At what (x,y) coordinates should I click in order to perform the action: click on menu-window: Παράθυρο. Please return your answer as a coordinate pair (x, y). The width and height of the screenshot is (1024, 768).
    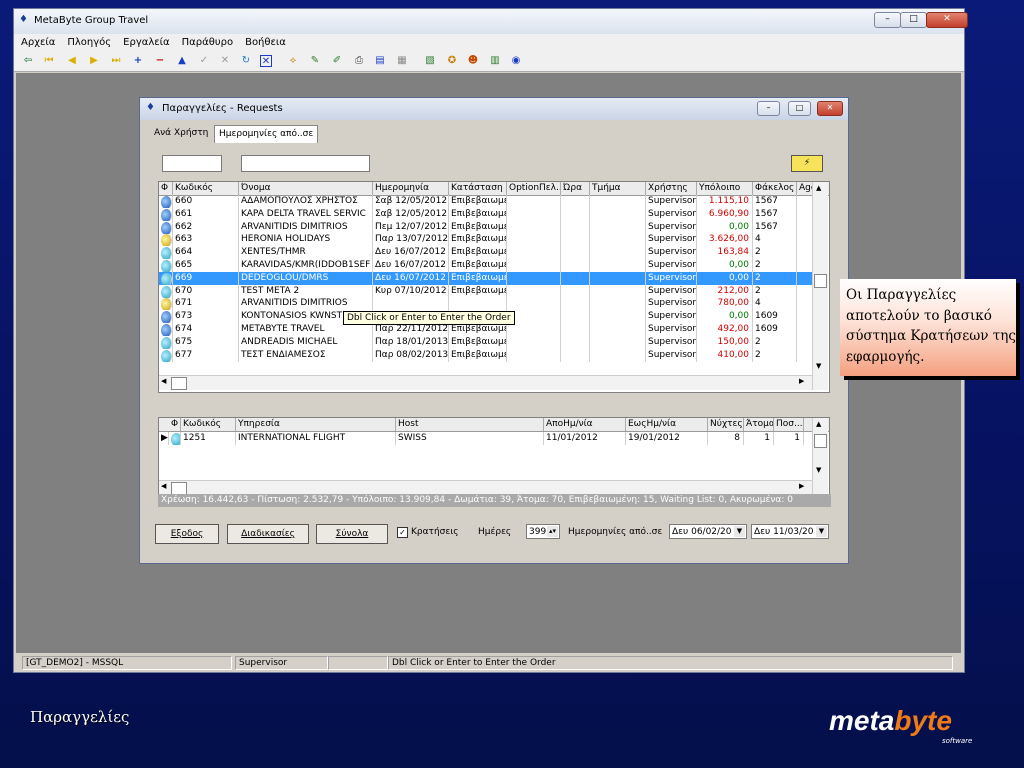
    Looking at the image, I should click on (206, 41).